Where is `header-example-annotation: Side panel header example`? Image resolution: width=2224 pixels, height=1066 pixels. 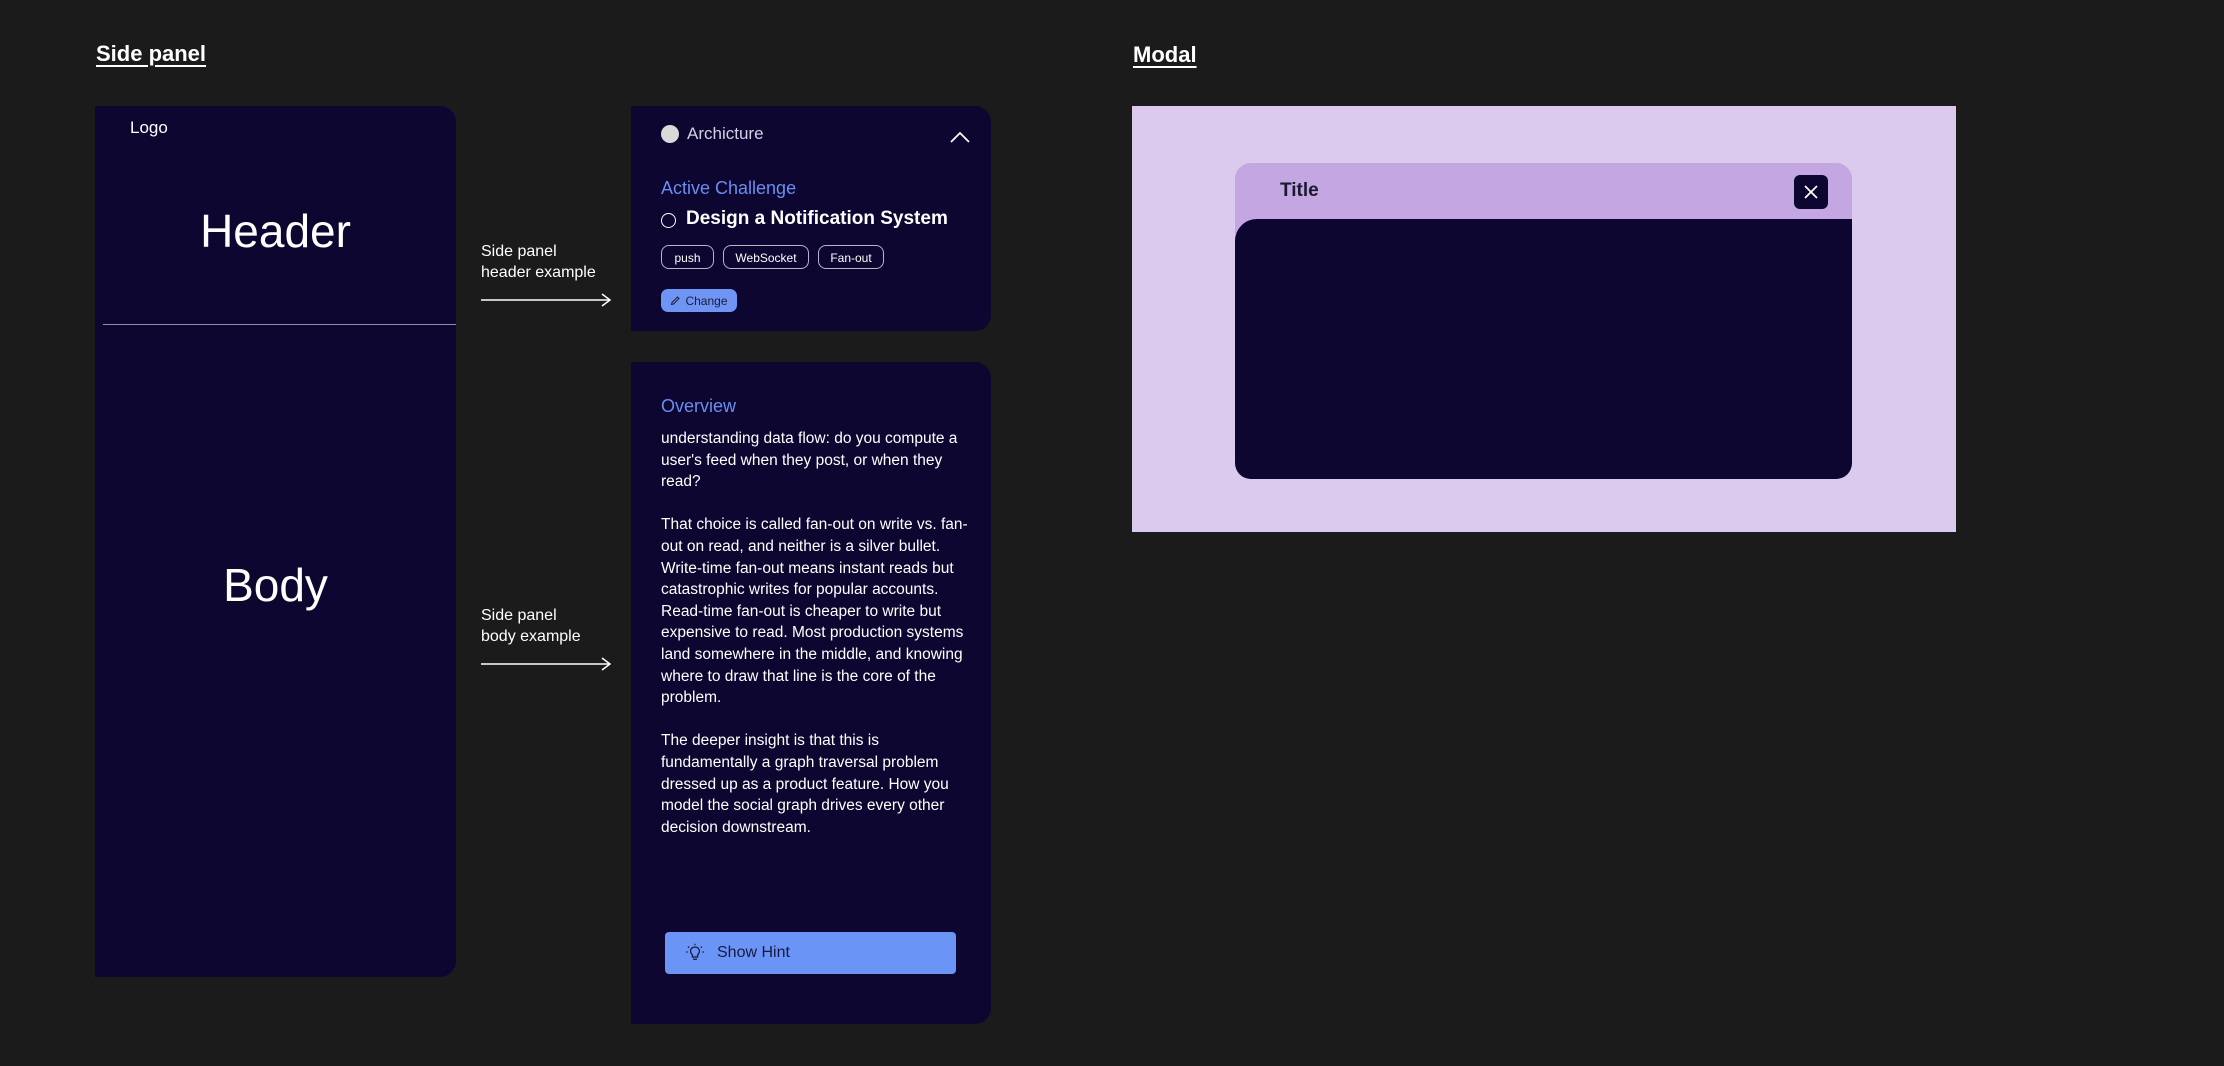 header-example-annotation: Side panel header example is located at coordinates (538, 262).